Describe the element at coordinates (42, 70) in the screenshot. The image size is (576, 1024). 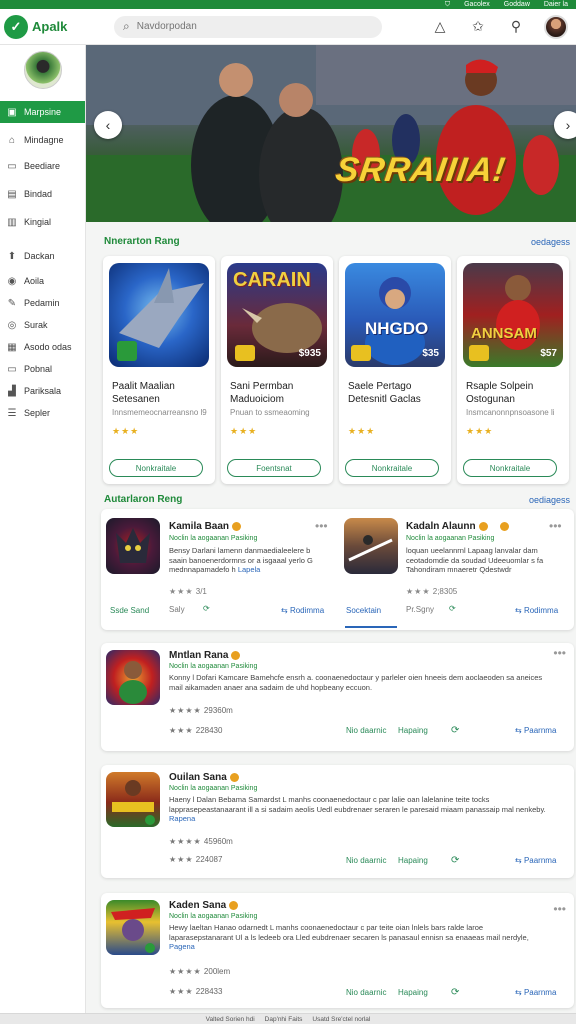
I see `sidebar-profile-avatar` at that location.